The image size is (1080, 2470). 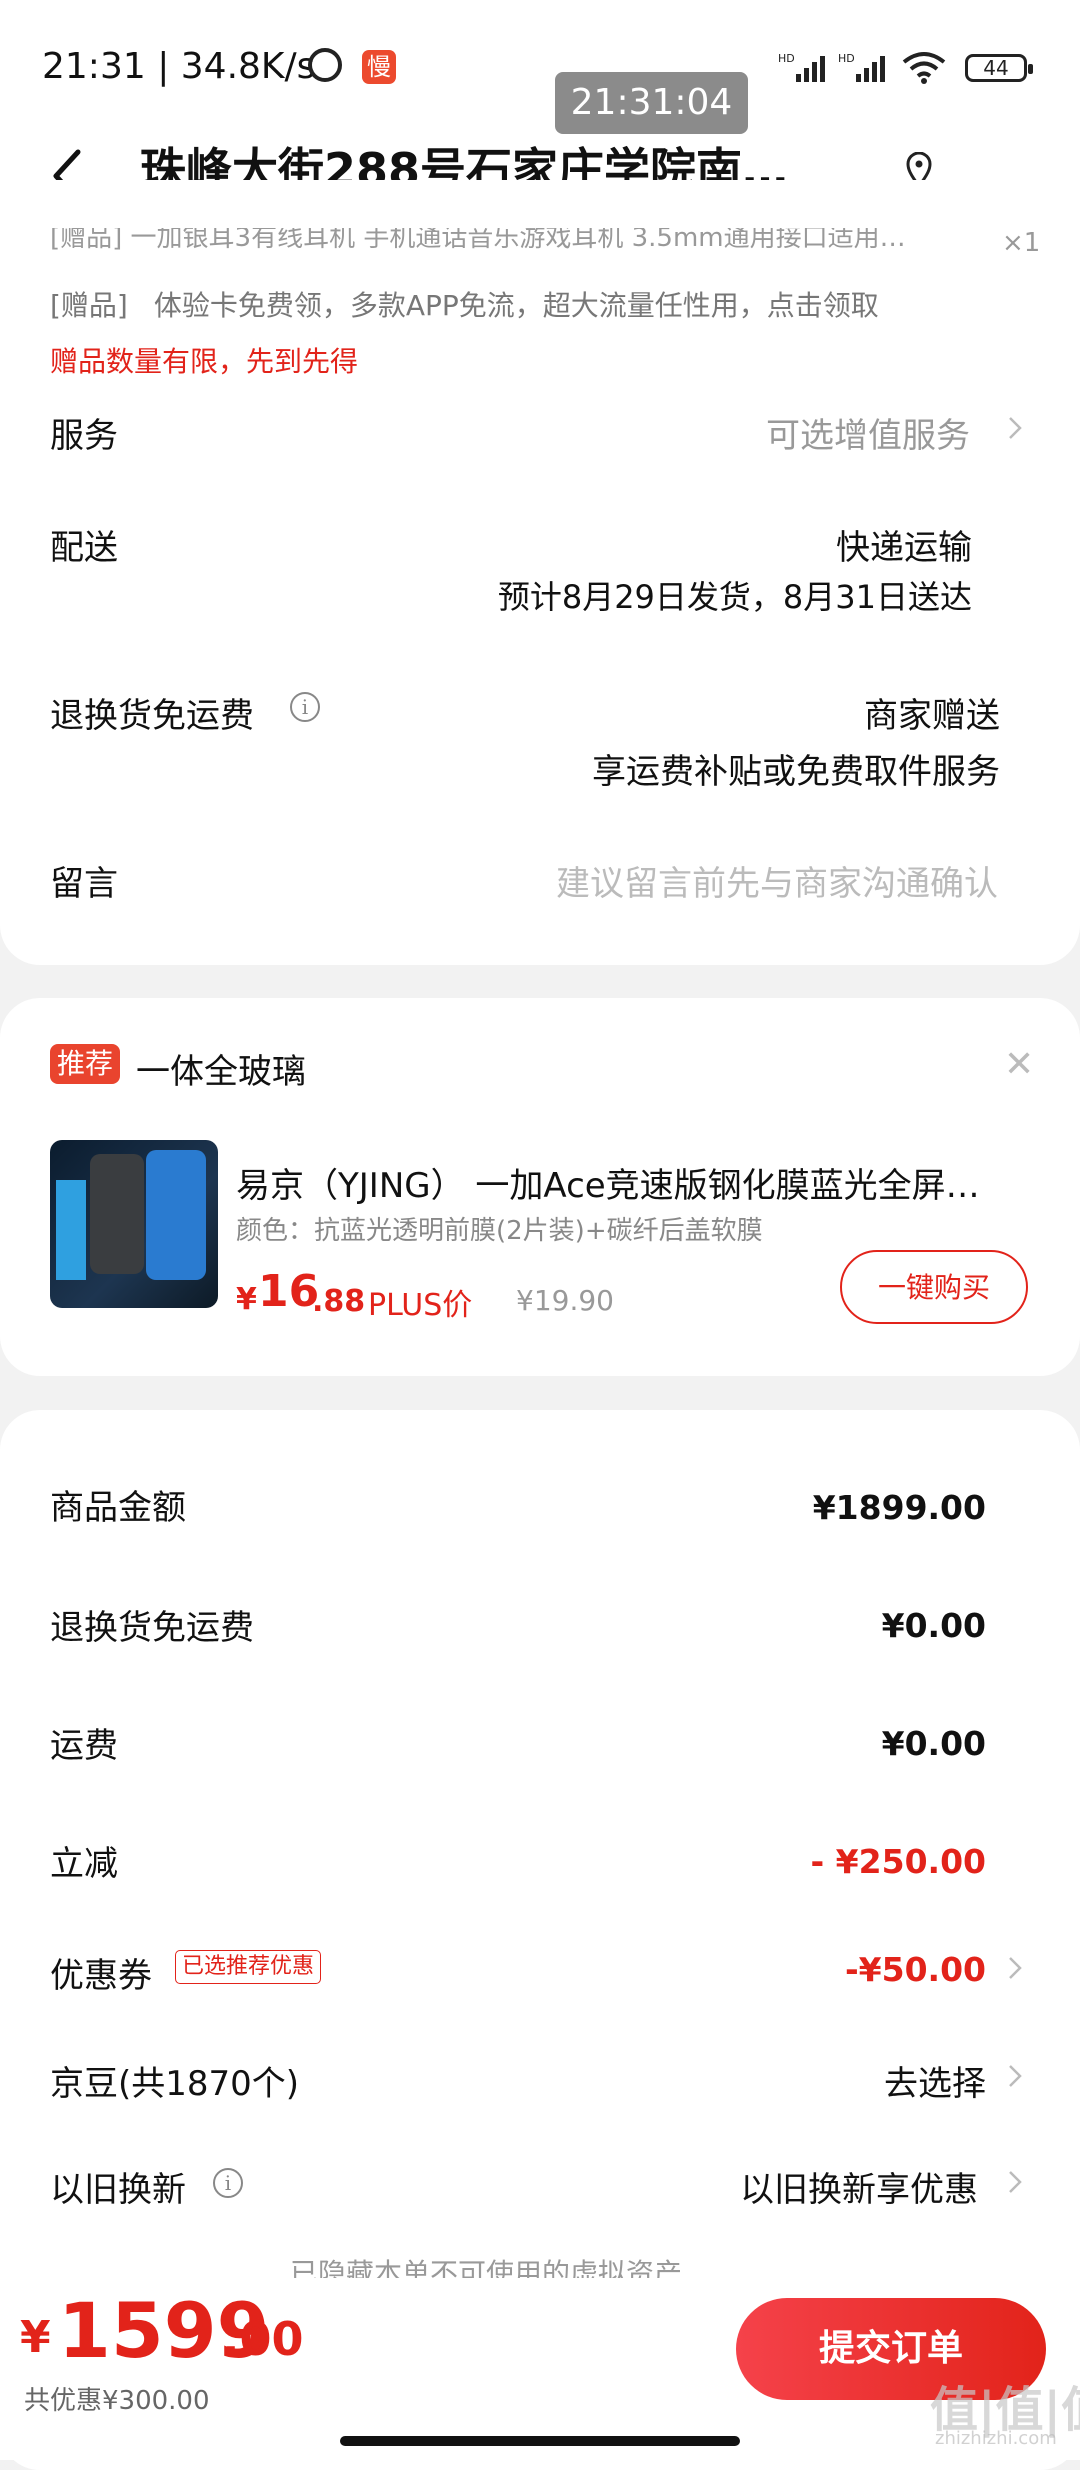 I want to click on return-free-sub: 享运费补贴或免费取件服务, so click(x=796, y=772).